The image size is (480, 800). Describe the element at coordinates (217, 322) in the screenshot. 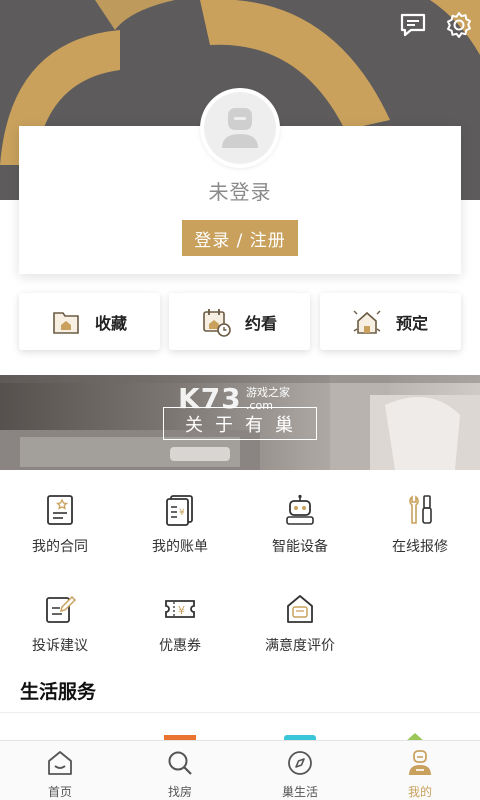

I see `appointment-icon` at that location.